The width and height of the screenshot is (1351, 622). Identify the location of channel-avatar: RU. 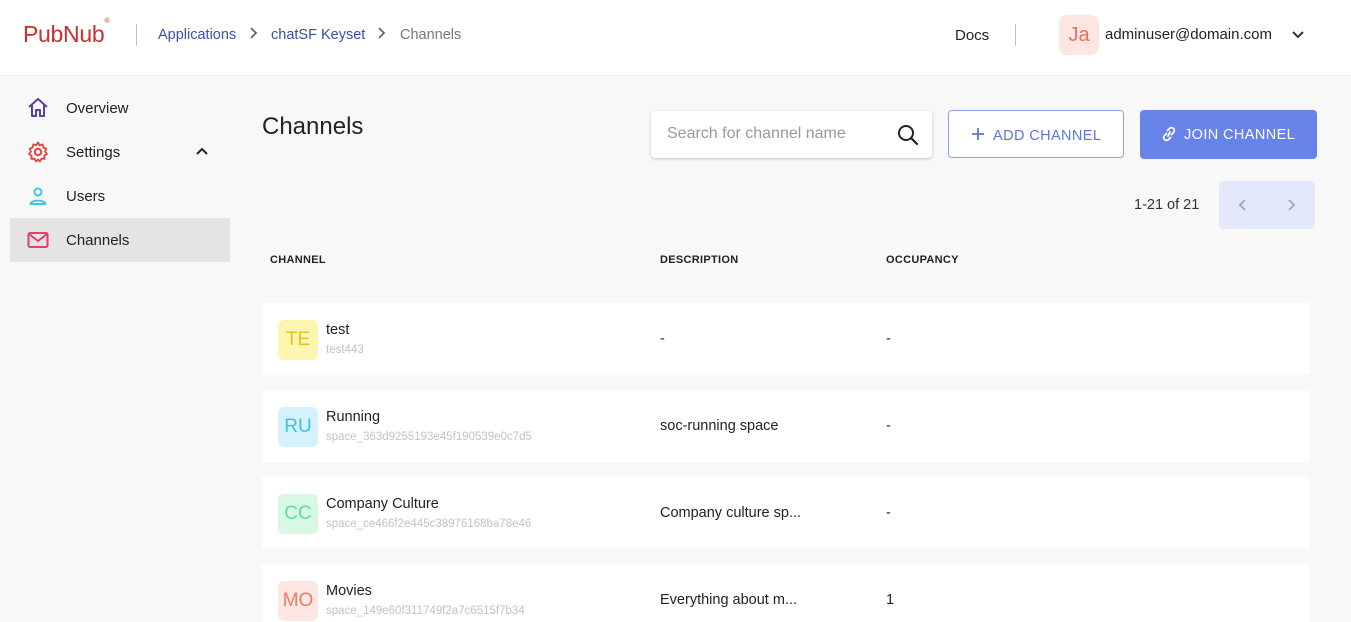
(298, 427).